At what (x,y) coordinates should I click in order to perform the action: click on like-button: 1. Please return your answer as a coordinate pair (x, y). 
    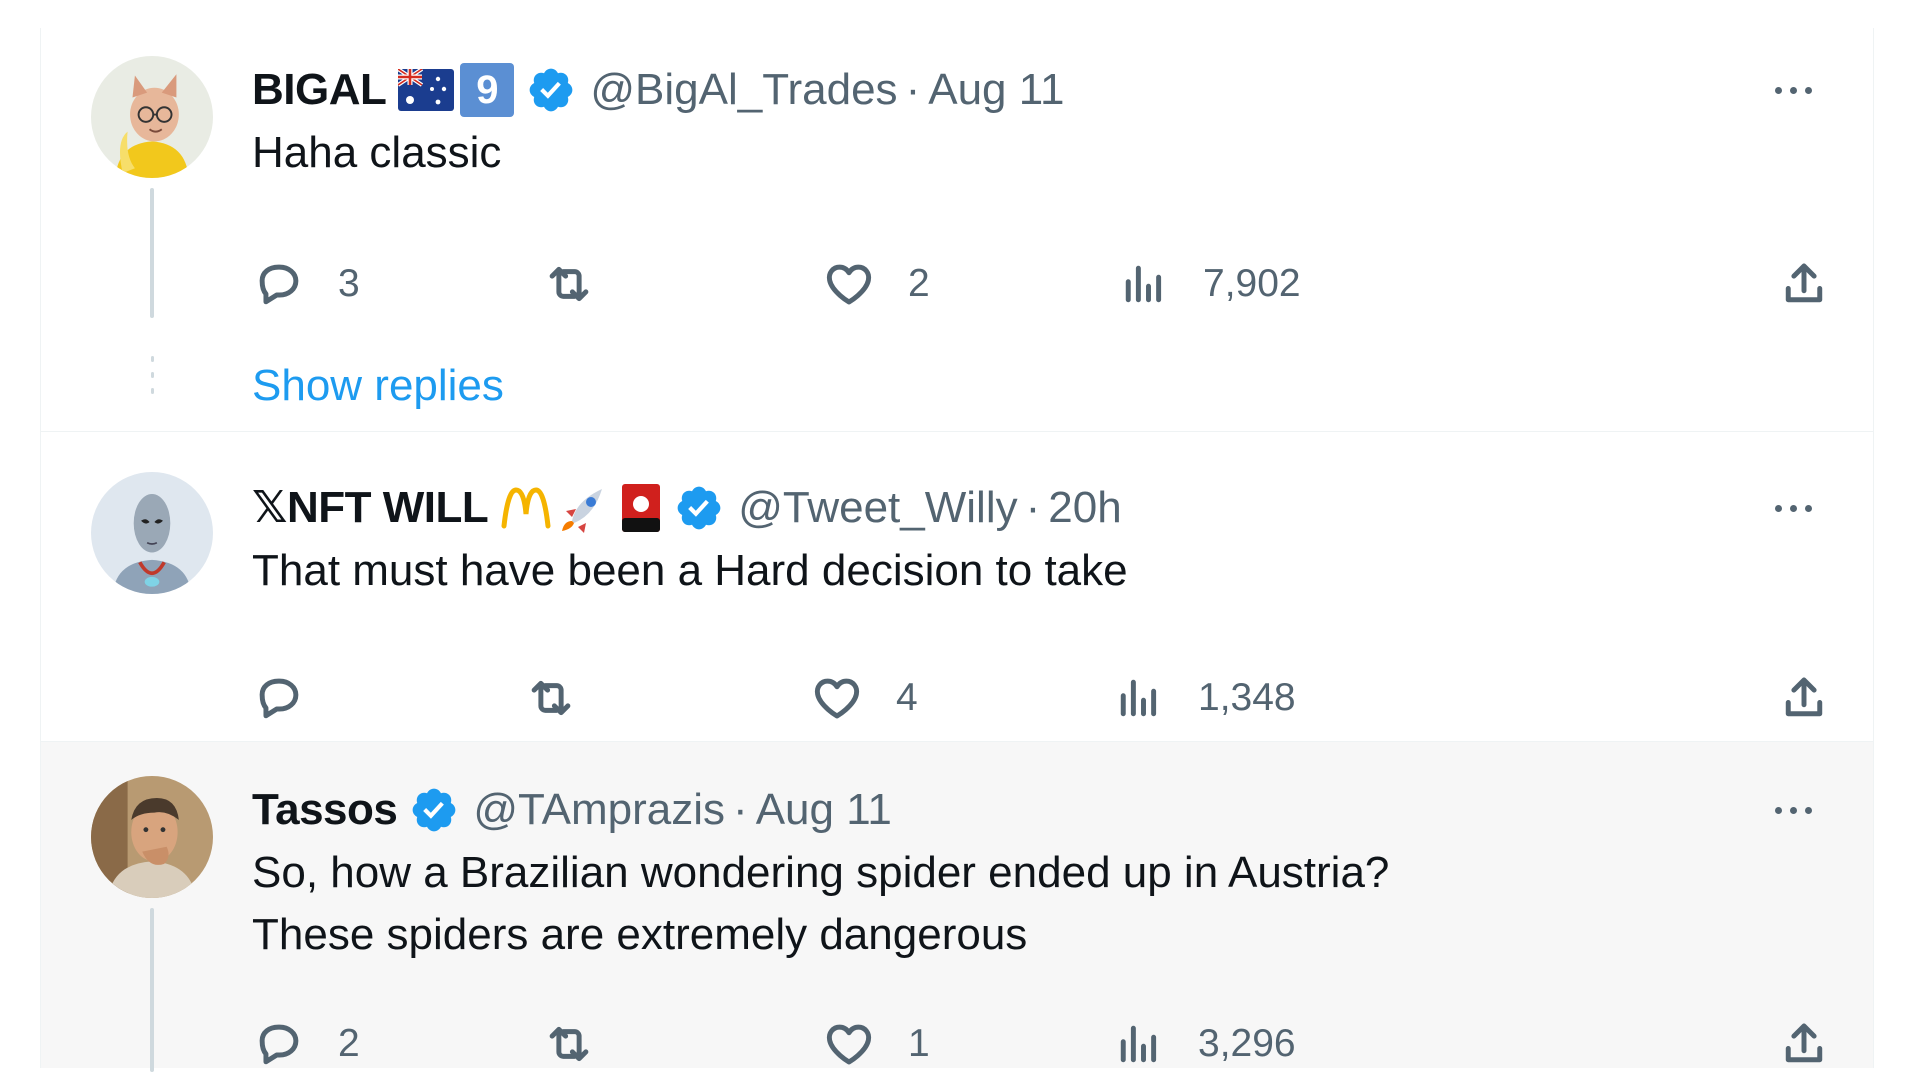
    Looking at the image, I should click on (876, 1044).